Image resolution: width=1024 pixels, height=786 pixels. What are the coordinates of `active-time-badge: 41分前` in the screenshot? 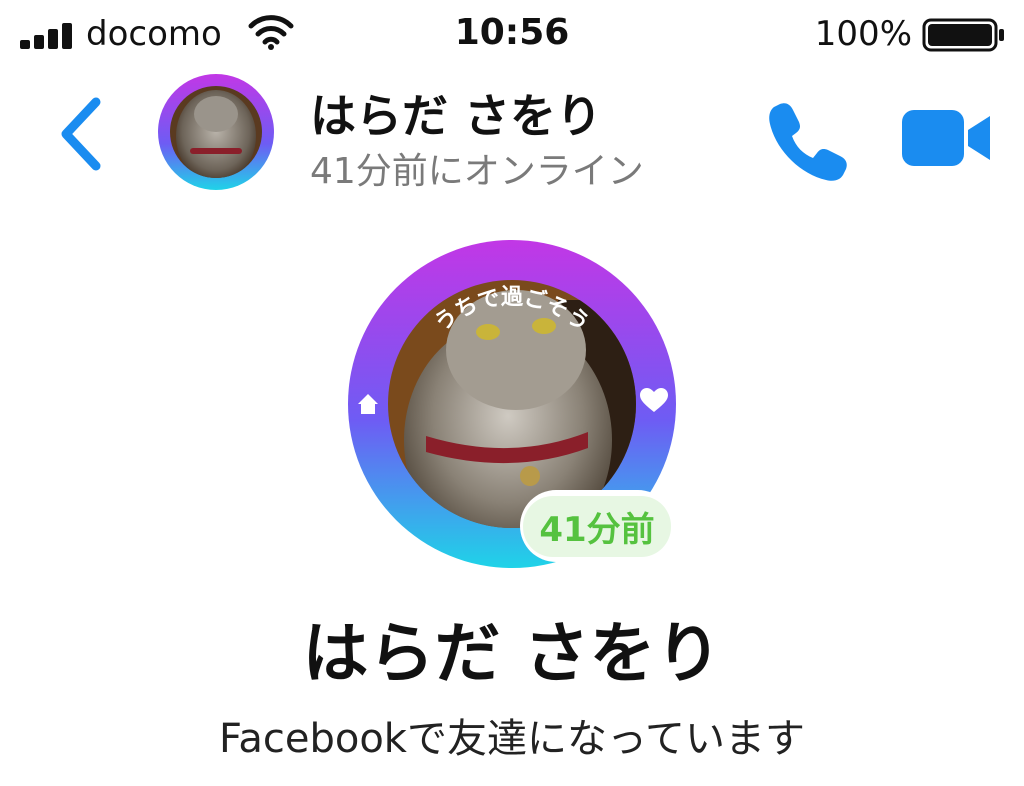 It's located at (597, 526).